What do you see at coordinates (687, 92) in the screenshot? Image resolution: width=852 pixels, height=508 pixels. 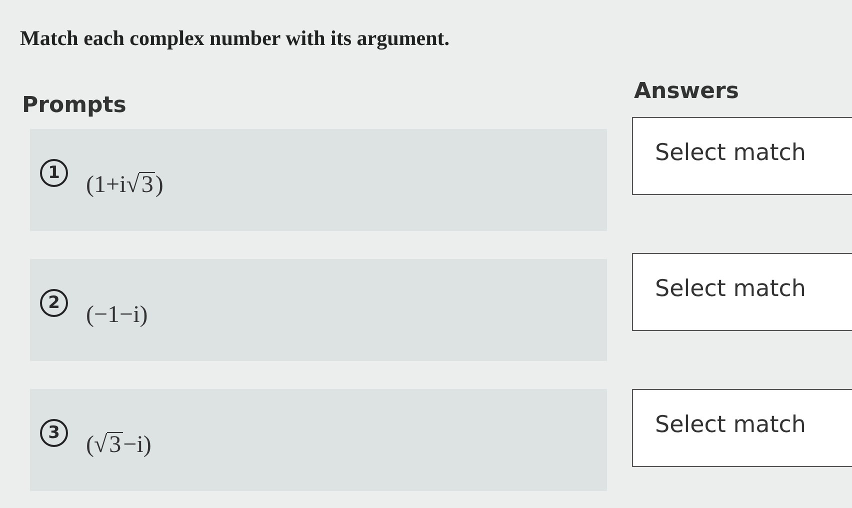 I see `answers-heading: Answers` at bounding box center [687, 92].